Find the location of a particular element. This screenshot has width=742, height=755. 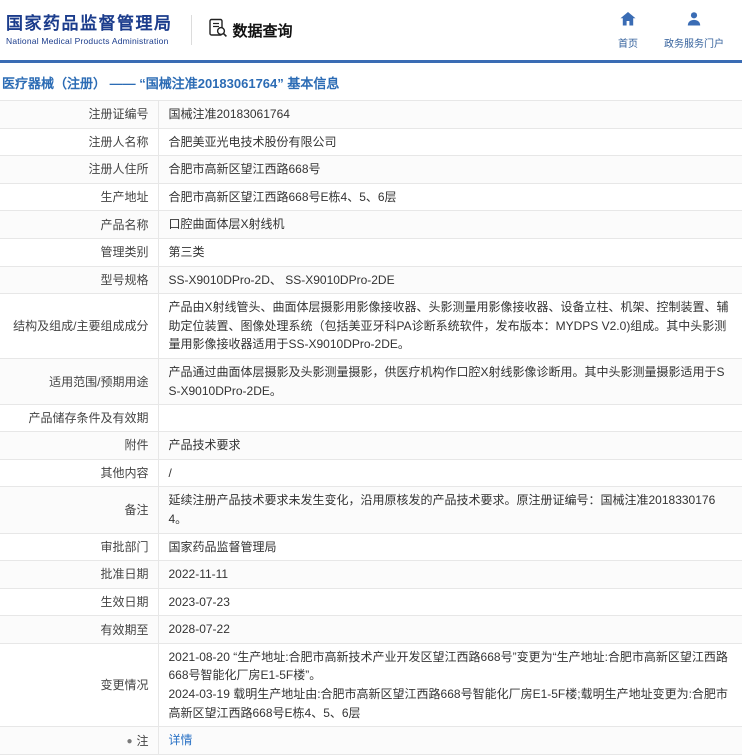

data-query-nav: 数据查询 is located at coordinates (250, 30).